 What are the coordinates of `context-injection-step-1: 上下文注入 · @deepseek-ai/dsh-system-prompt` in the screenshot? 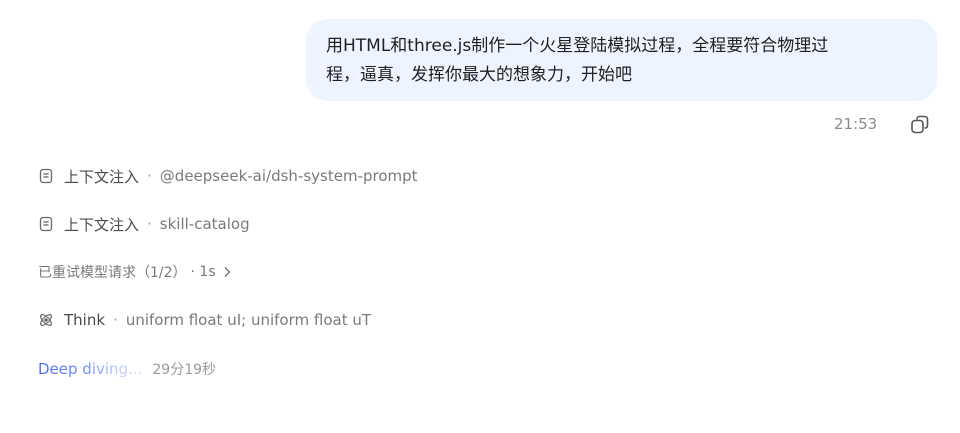 It's located at (228, 176).